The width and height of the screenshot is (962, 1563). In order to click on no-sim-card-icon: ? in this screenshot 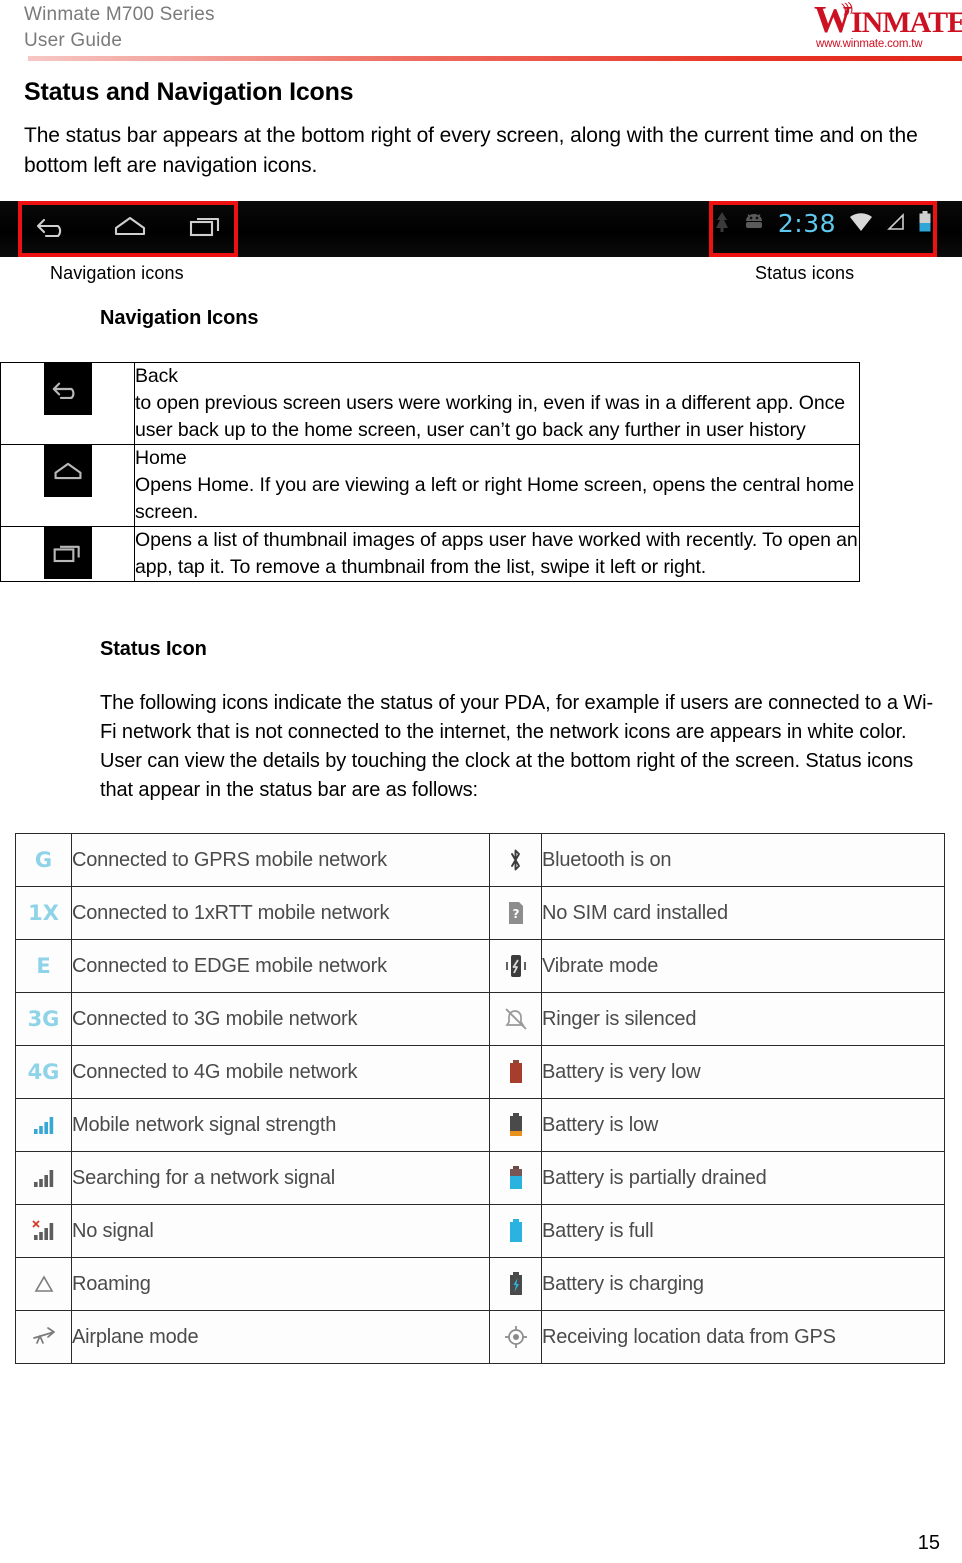, I will do `click(515, 913)`.